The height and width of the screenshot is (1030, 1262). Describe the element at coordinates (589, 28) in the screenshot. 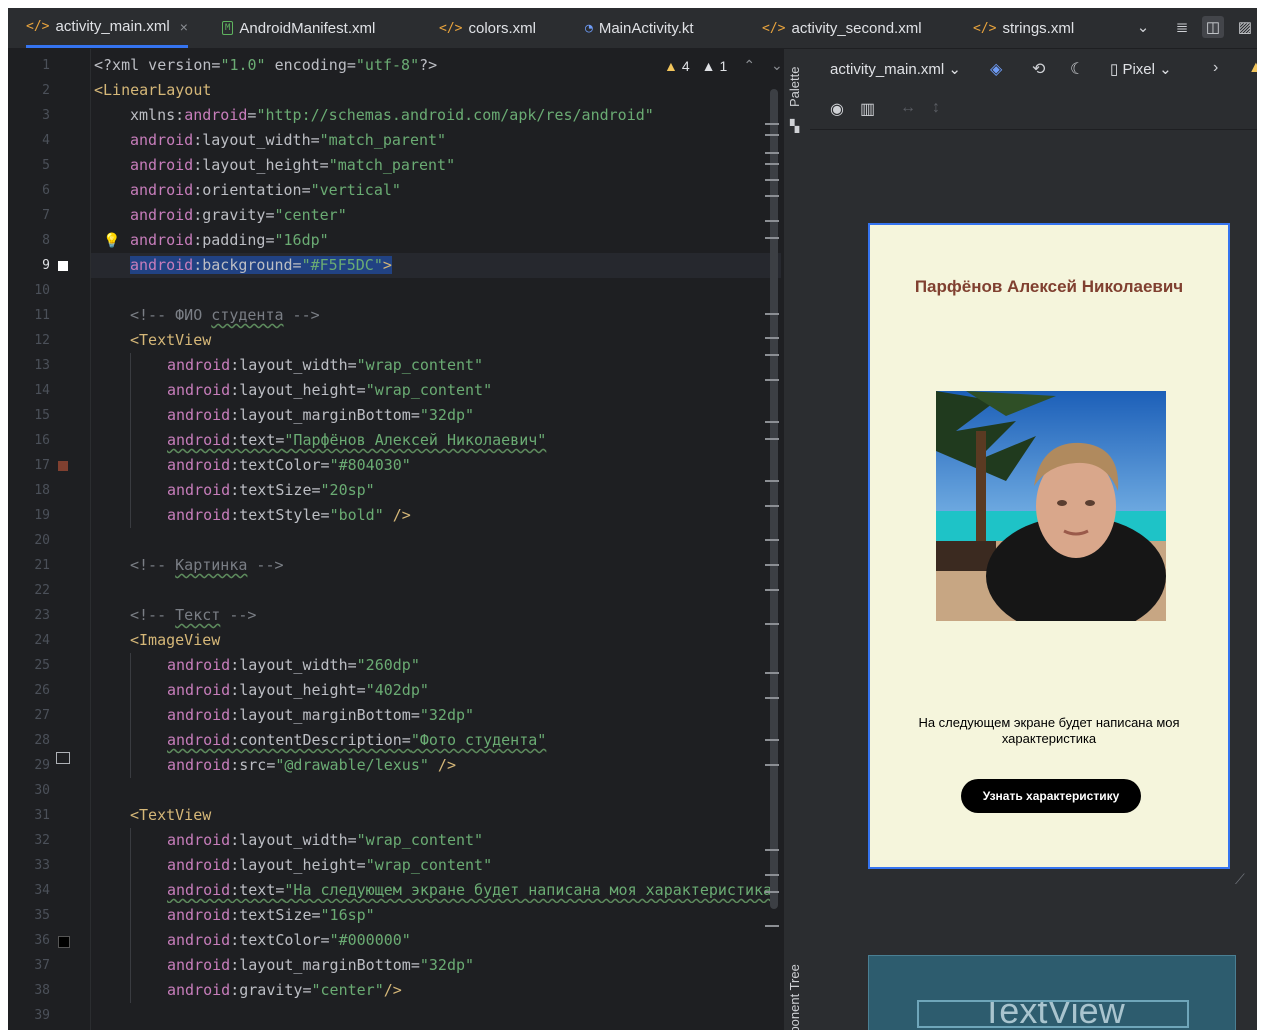

I see `kotlin-icon: ◔` at that location.